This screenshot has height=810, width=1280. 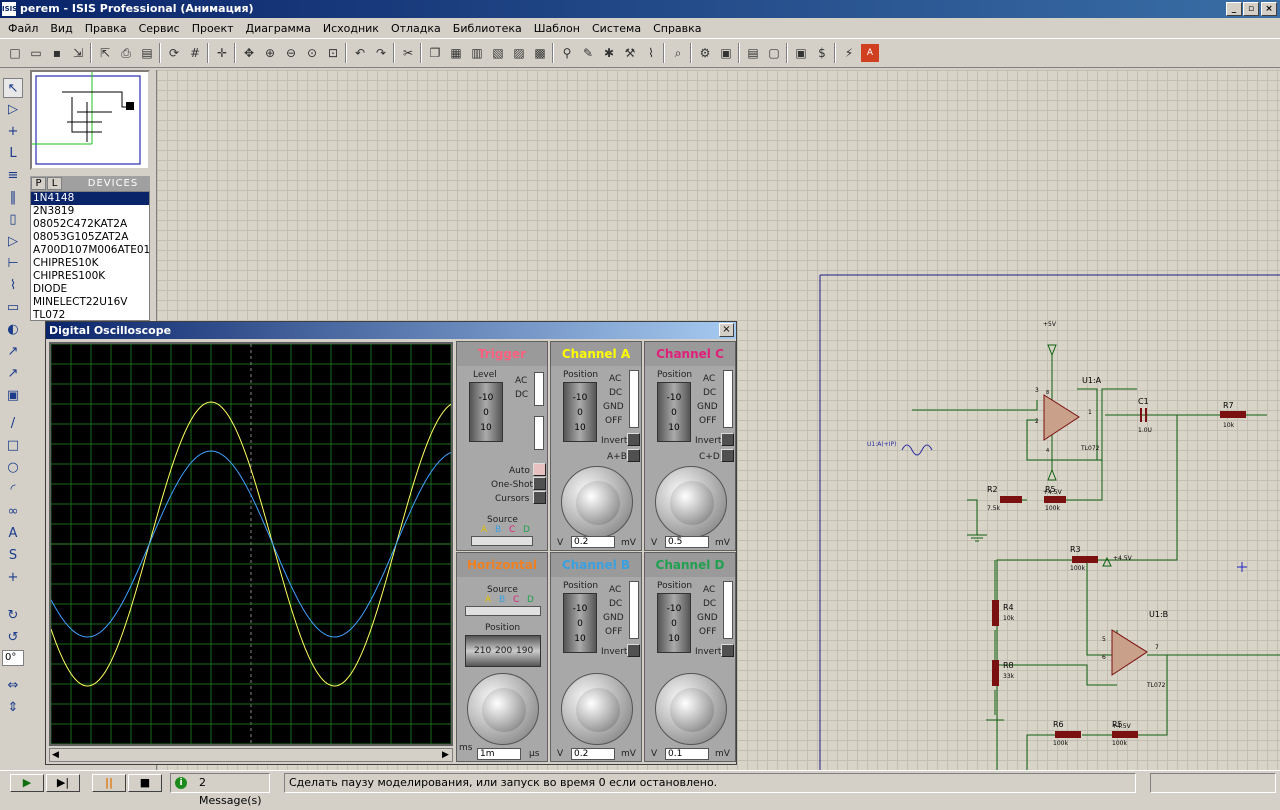 What do you see at coordinates (580, 412) in the screenshot?
I see `channel-a-position-control: -10 0 10` at bounding box center [580, 412].